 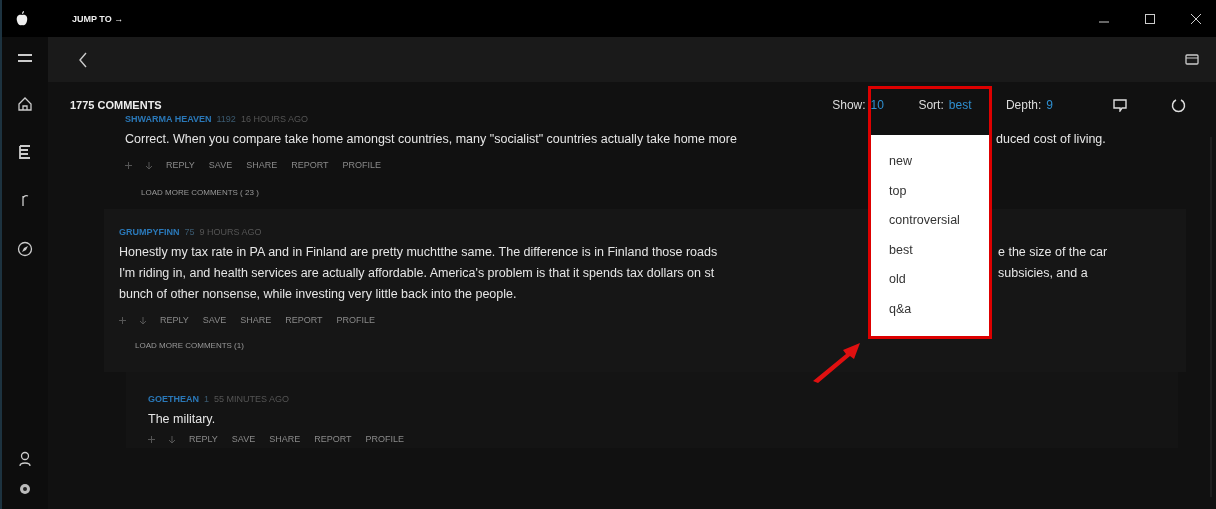 What do you see at coordinates (182, 419) in the screenshot?
I see `comment-text: The military.` at bounding box center [182, 419].